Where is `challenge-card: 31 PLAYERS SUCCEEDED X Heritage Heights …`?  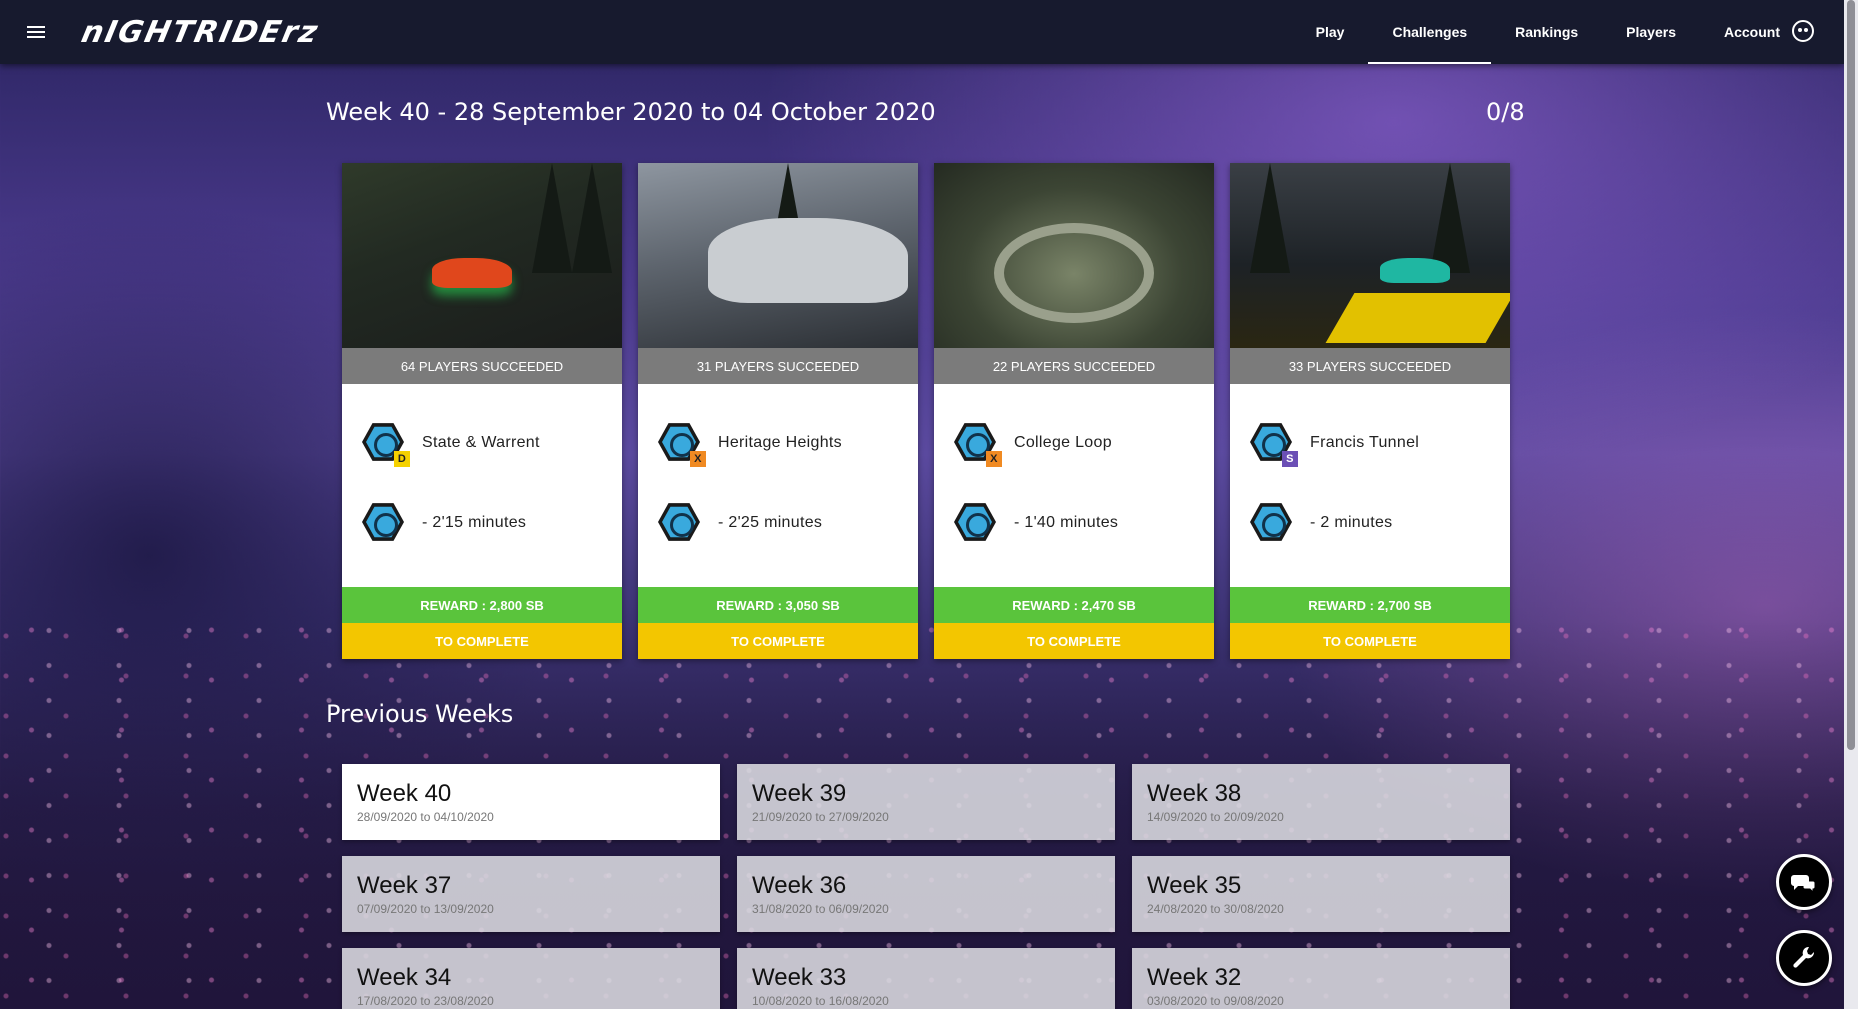 challenge-card: 31 PLAYERS SUCCEEDED X Heritage Heights … is located at coordinates (778, 411).